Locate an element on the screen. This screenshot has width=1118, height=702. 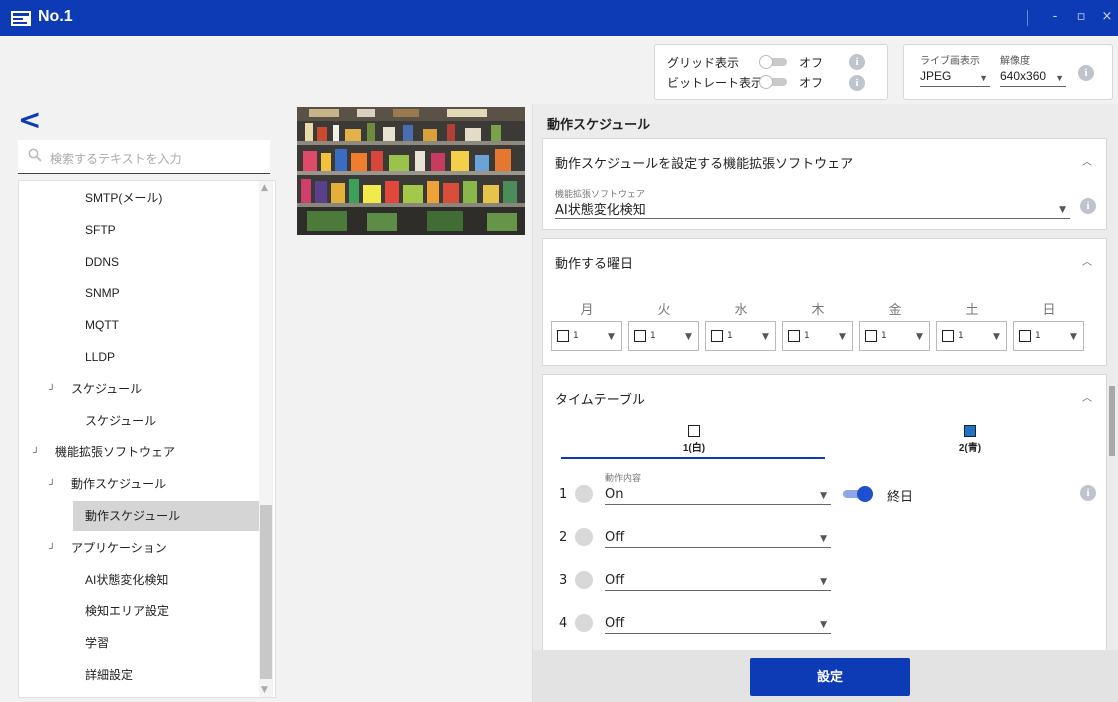
pane-scrollbar is located at coordinates (1112, 401).